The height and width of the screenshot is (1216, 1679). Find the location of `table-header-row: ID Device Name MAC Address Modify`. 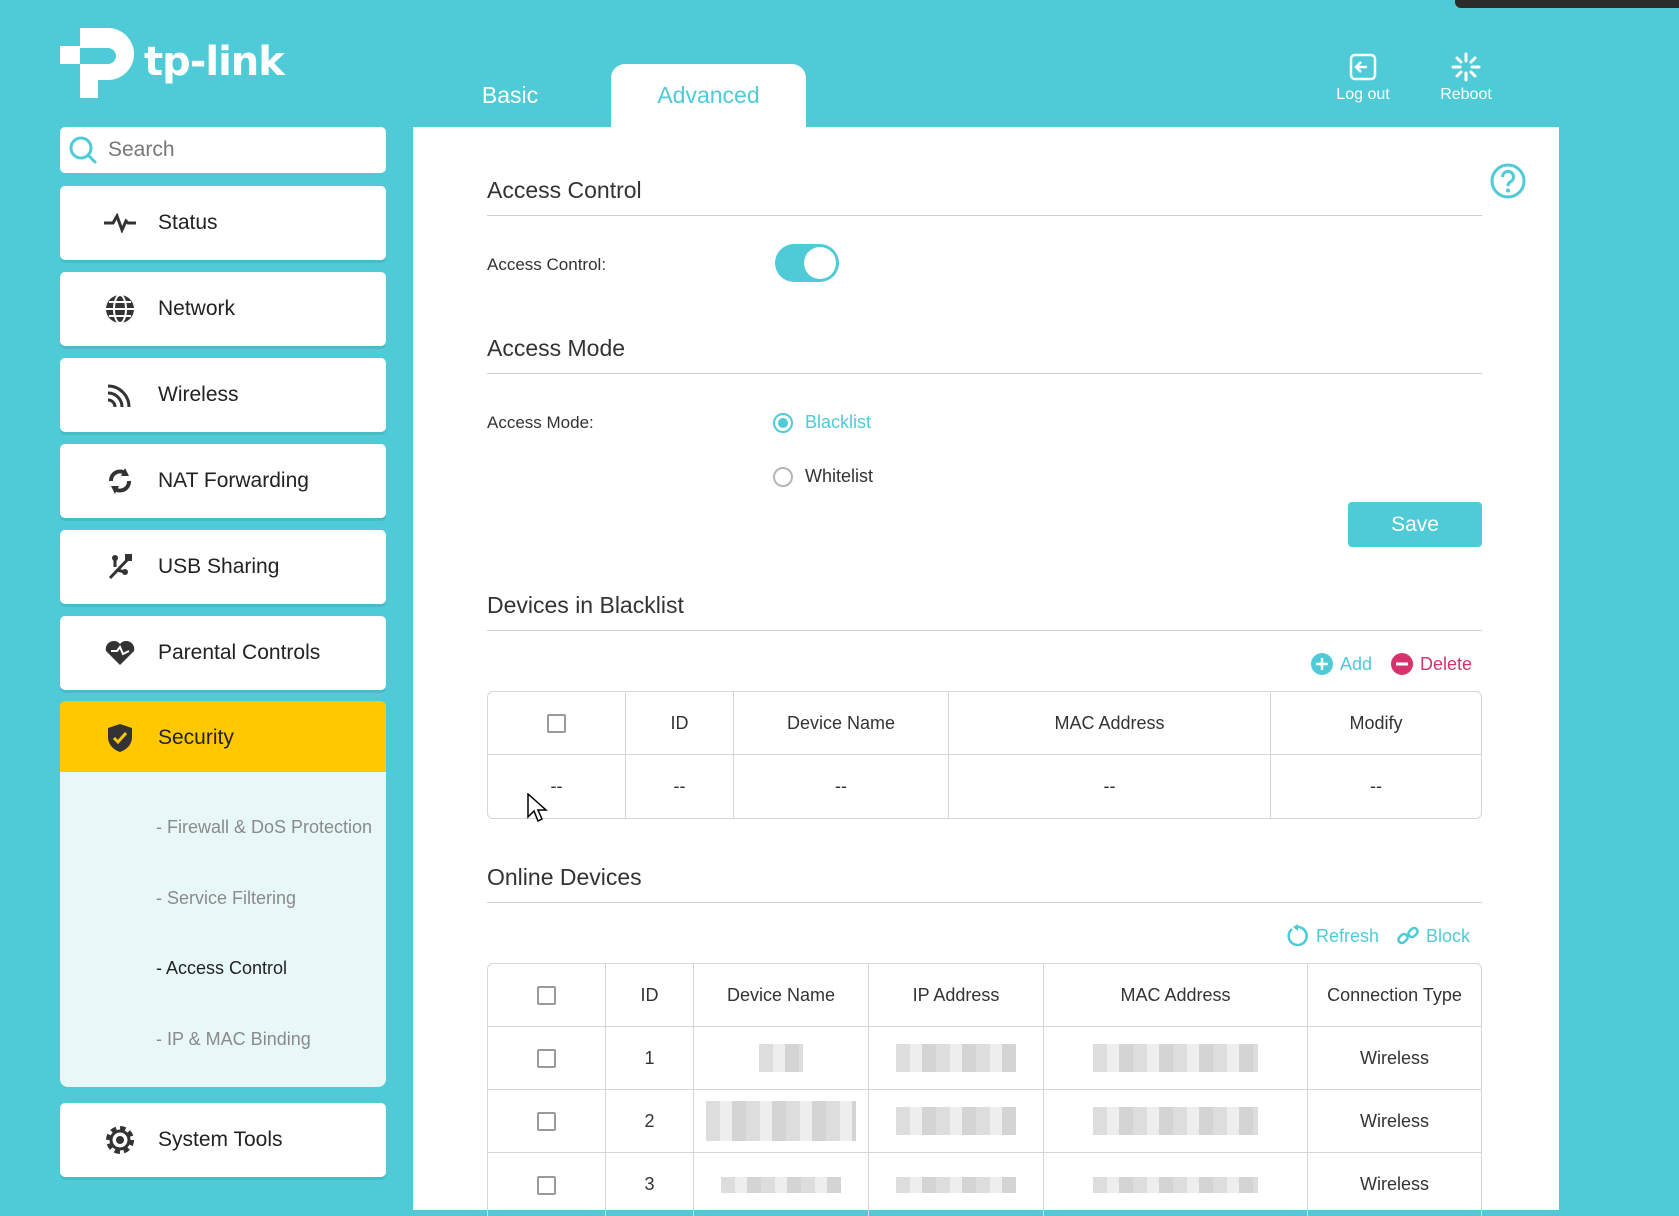

table-header-row: ID Device Name MAC Address Modify is located at coordinates (984, 723).